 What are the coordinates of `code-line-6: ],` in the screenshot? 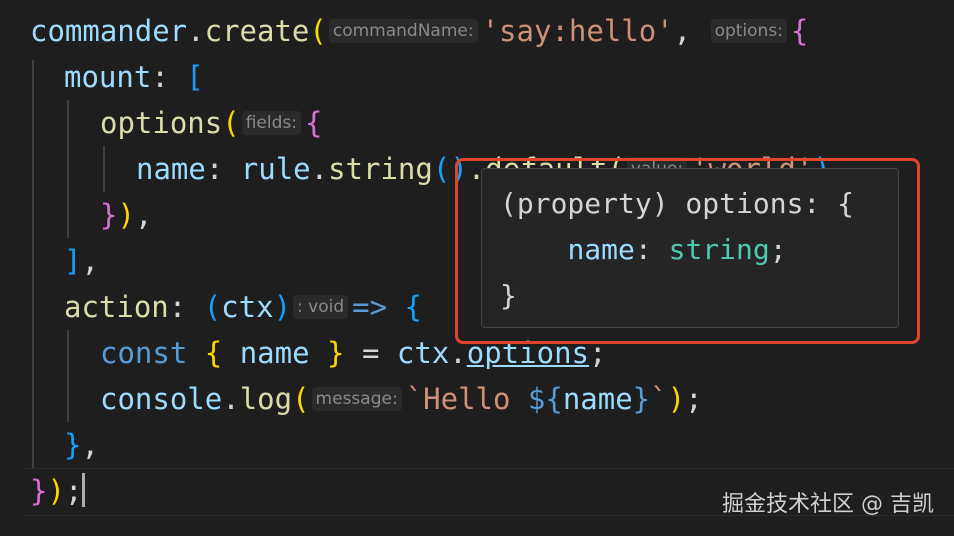 It's located at (81, 261).